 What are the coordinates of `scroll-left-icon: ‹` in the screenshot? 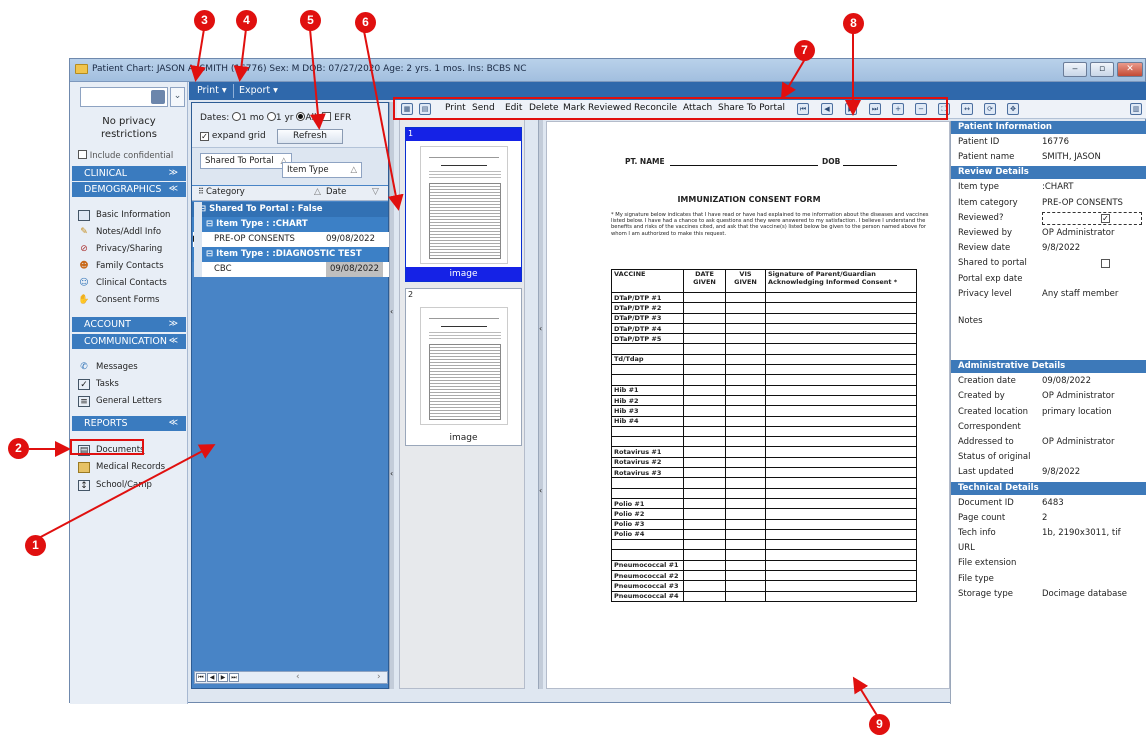 It's located at (298, 677).